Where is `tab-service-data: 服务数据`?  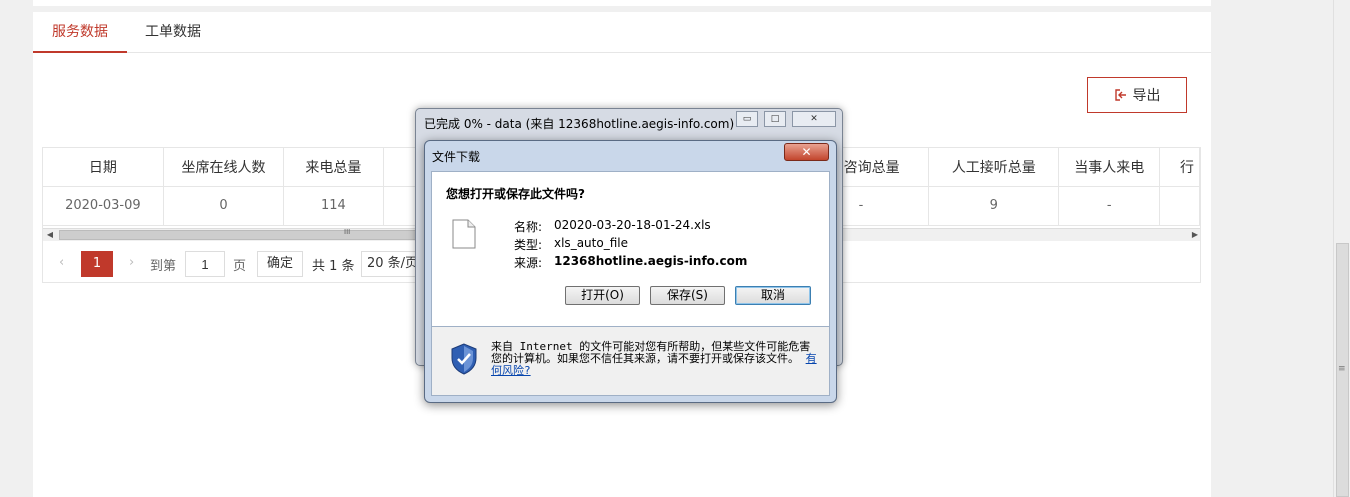 tab-service-data: 服务数据 is located at coordinates (80, 32).